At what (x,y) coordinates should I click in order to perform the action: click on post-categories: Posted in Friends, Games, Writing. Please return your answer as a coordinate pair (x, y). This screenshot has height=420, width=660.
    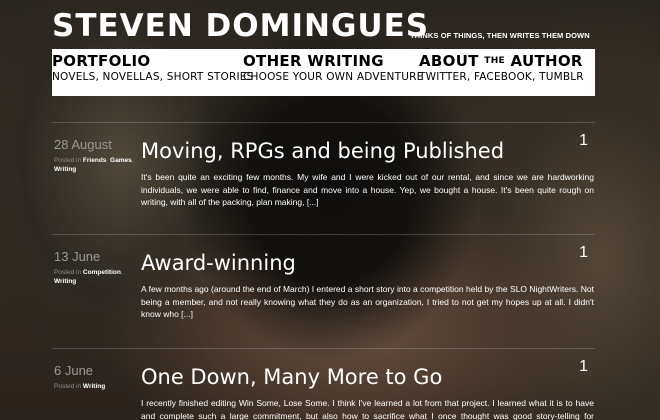
    Looking at the image, I should click on (94, 165).